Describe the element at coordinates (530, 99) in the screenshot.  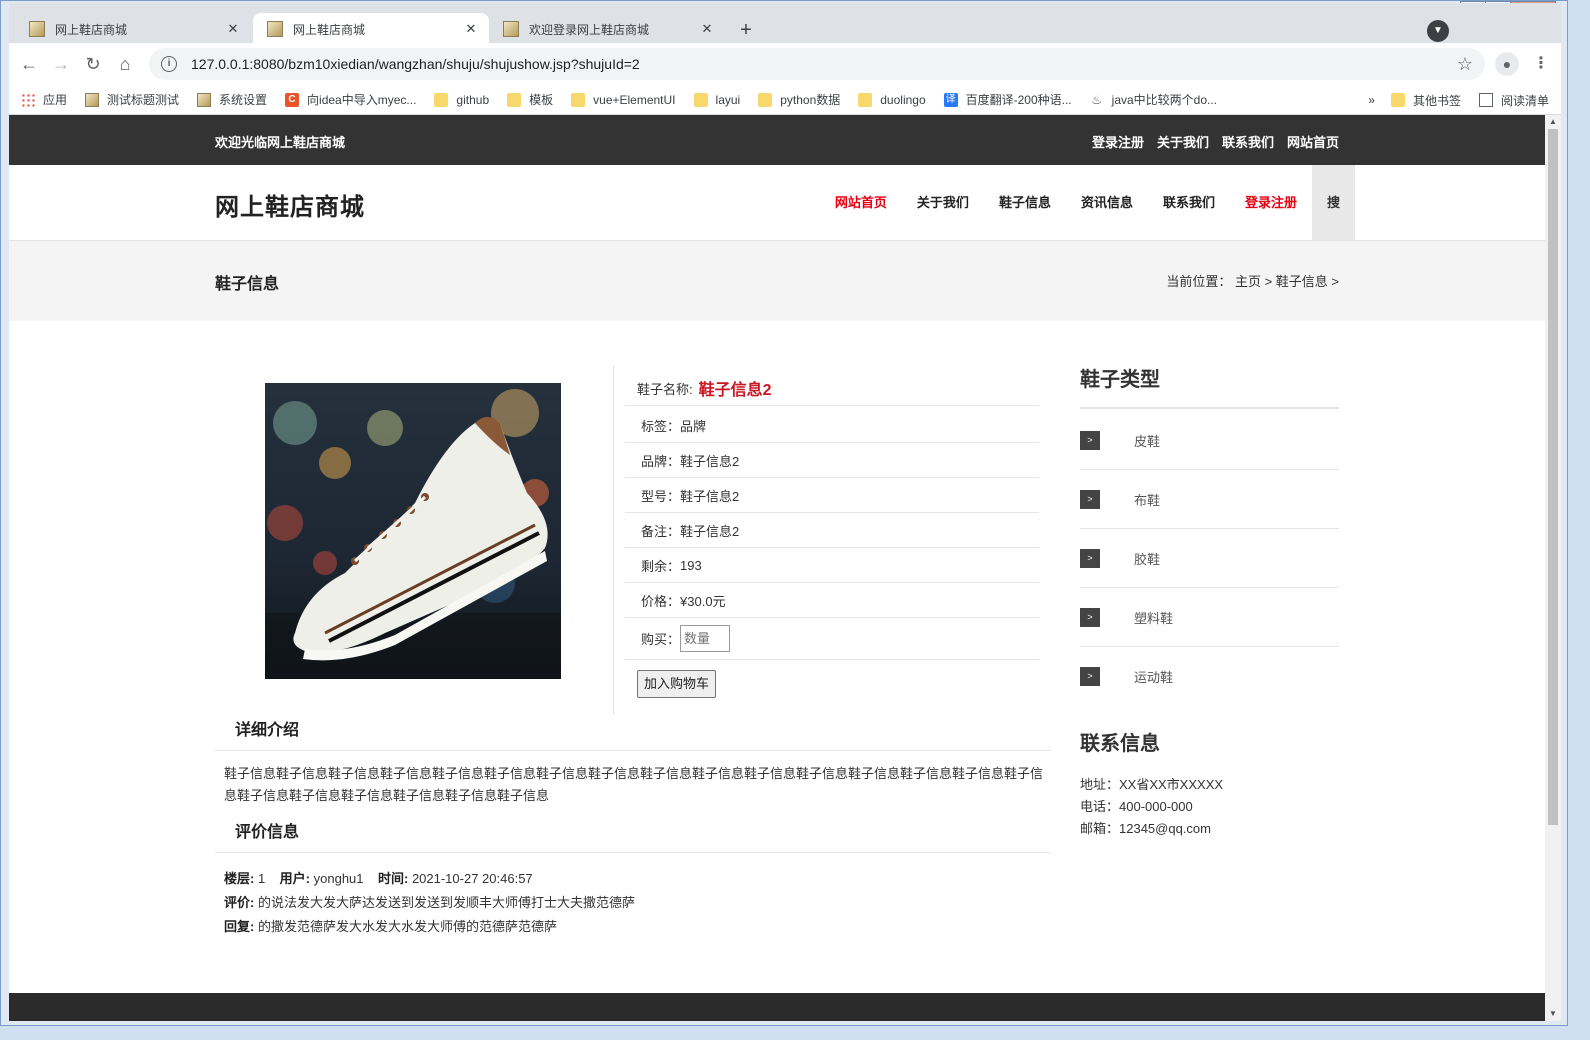
I see `bookmark-item: 模板` at that location.